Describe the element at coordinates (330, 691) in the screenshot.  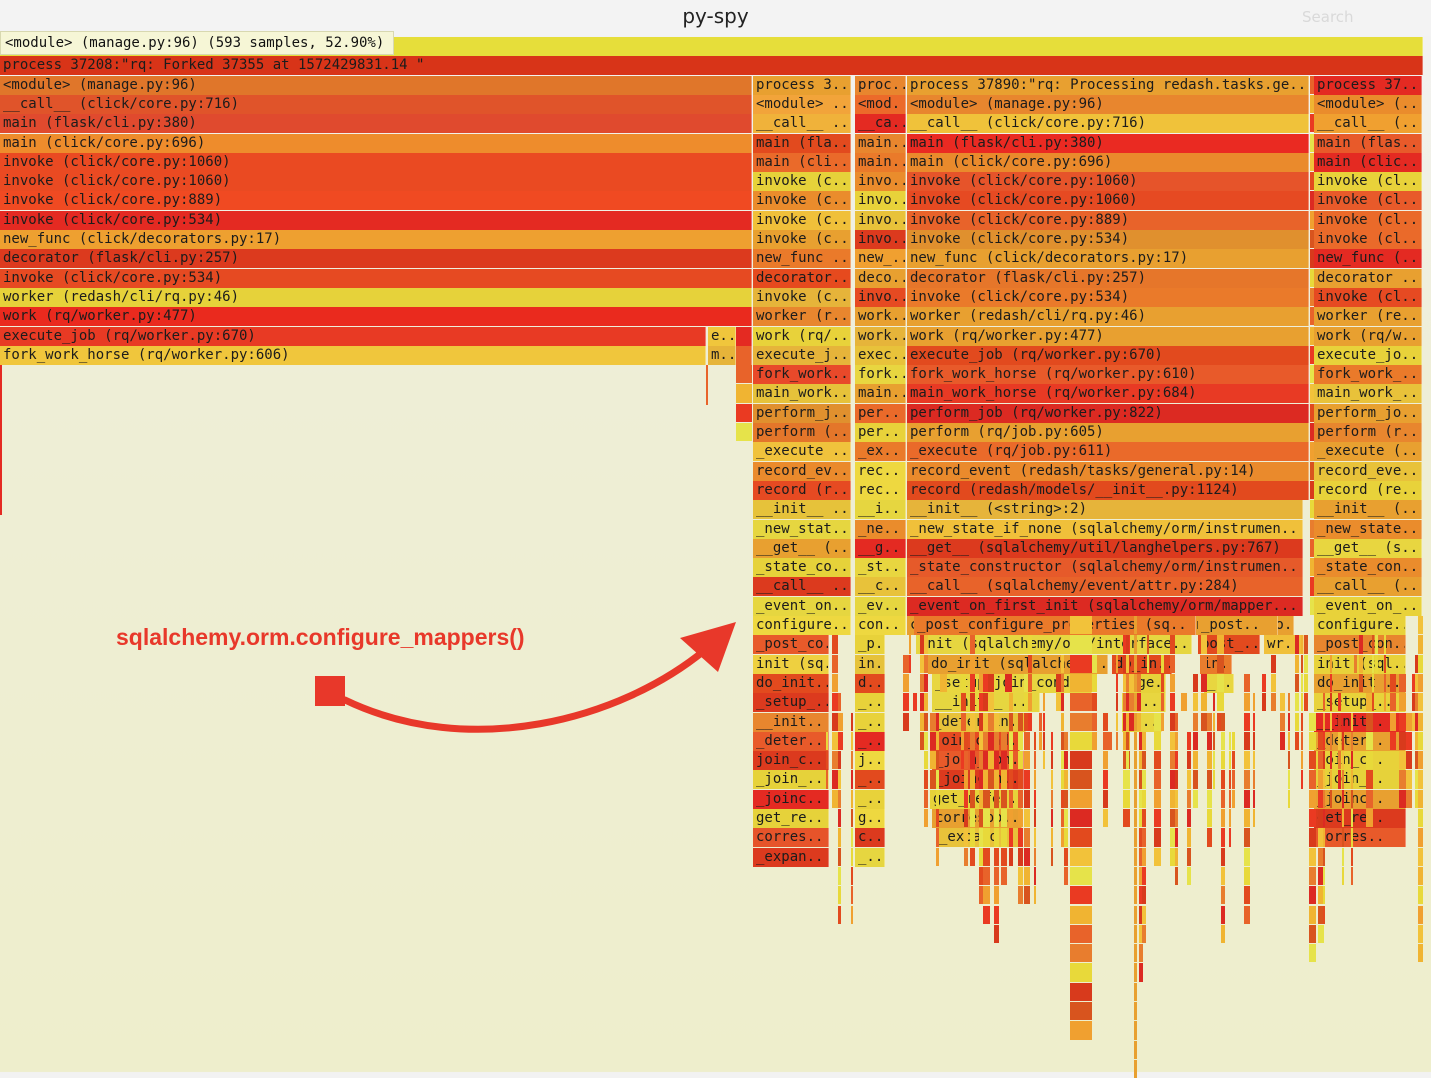
I see `annotation-square-icon` at that location.